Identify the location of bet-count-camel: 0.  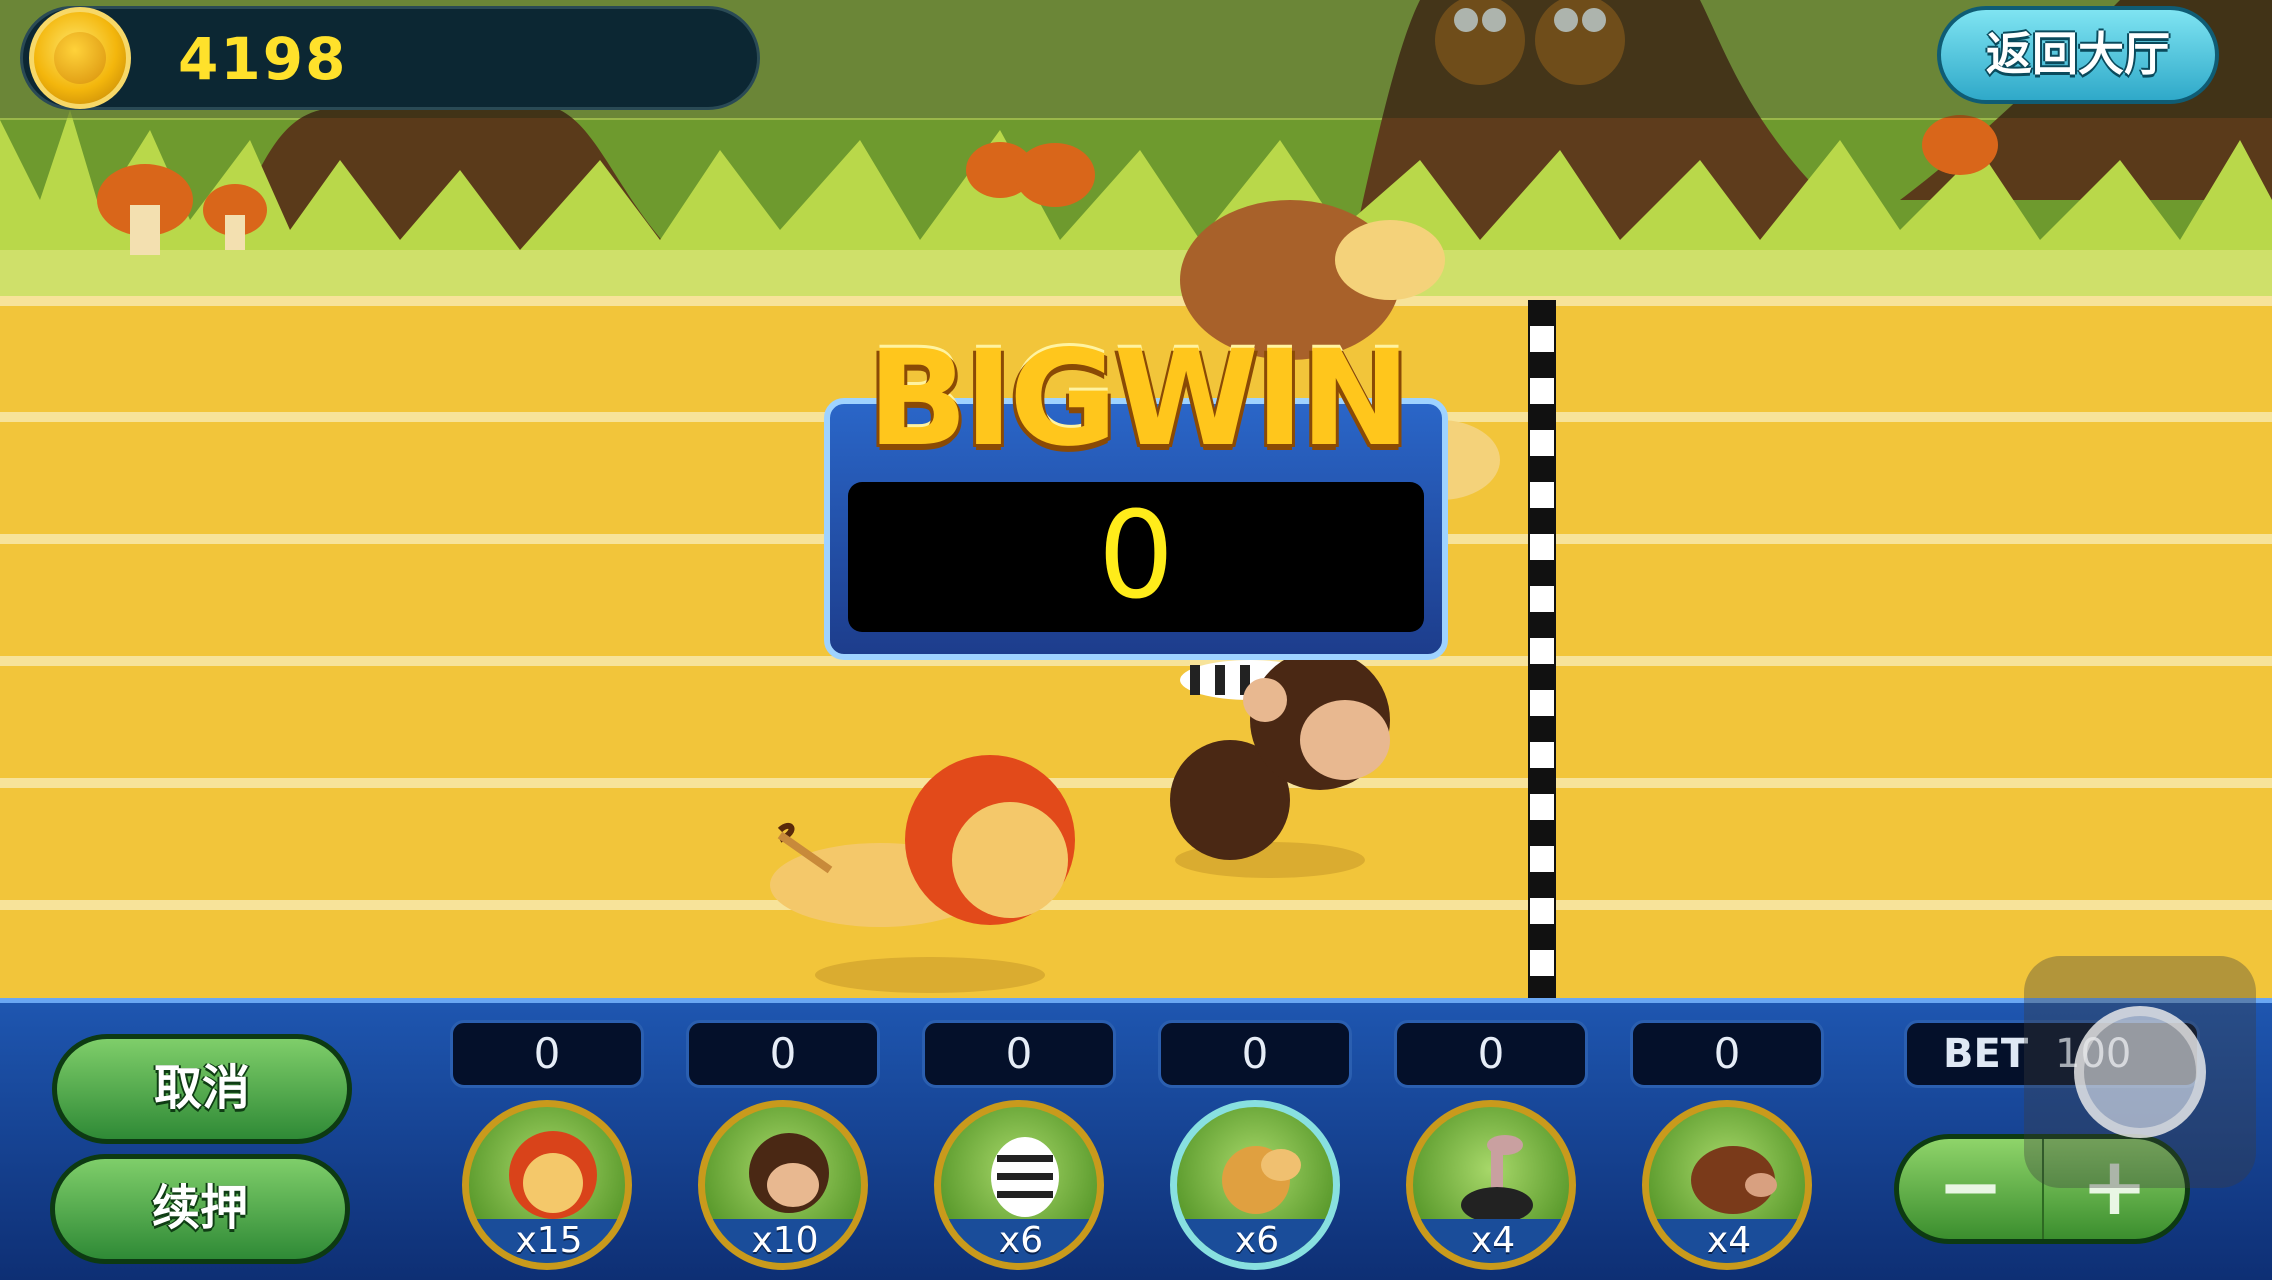
(1255, 1054).